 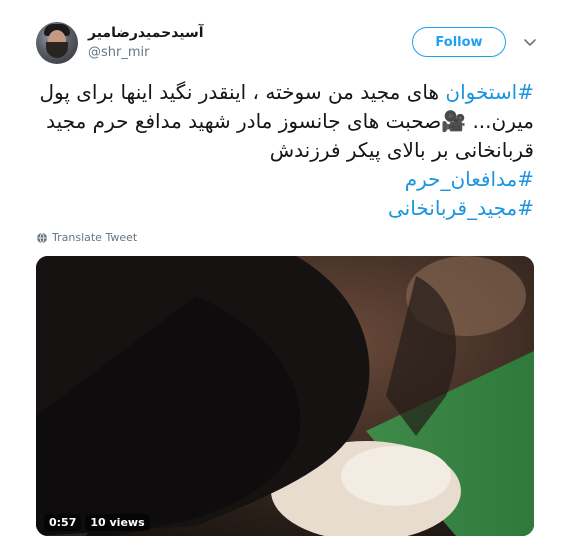 I want to click on translate-label: Translate Tweet, so click(x=95, y=237).